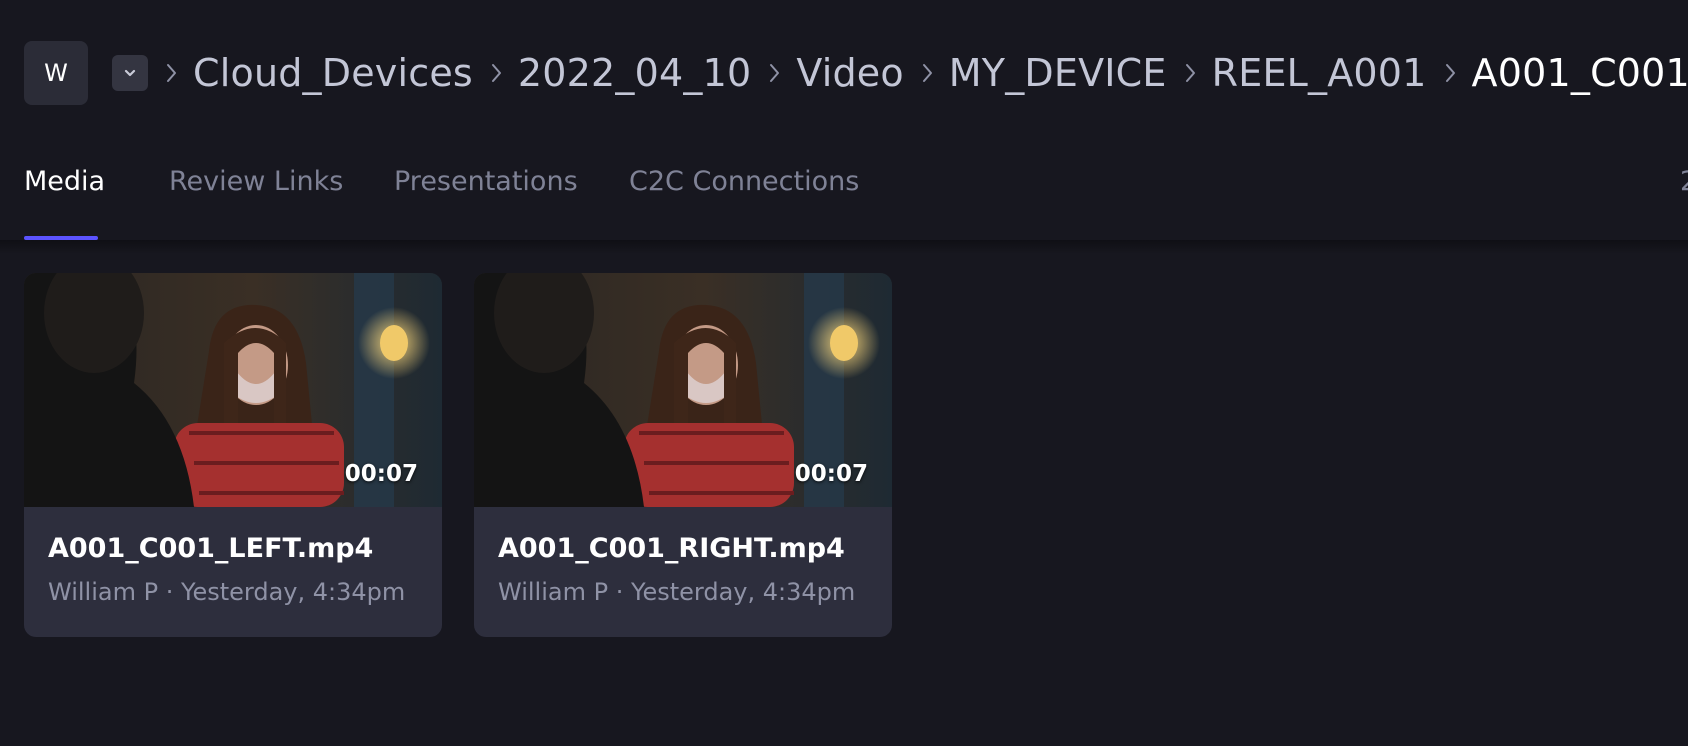 This screenshot has height=746, width=1688. What do you see at coordinates (849, 73) in the screenshot?
I see `breadcrumb-item-video: Video` at bounding box center [849, 73].